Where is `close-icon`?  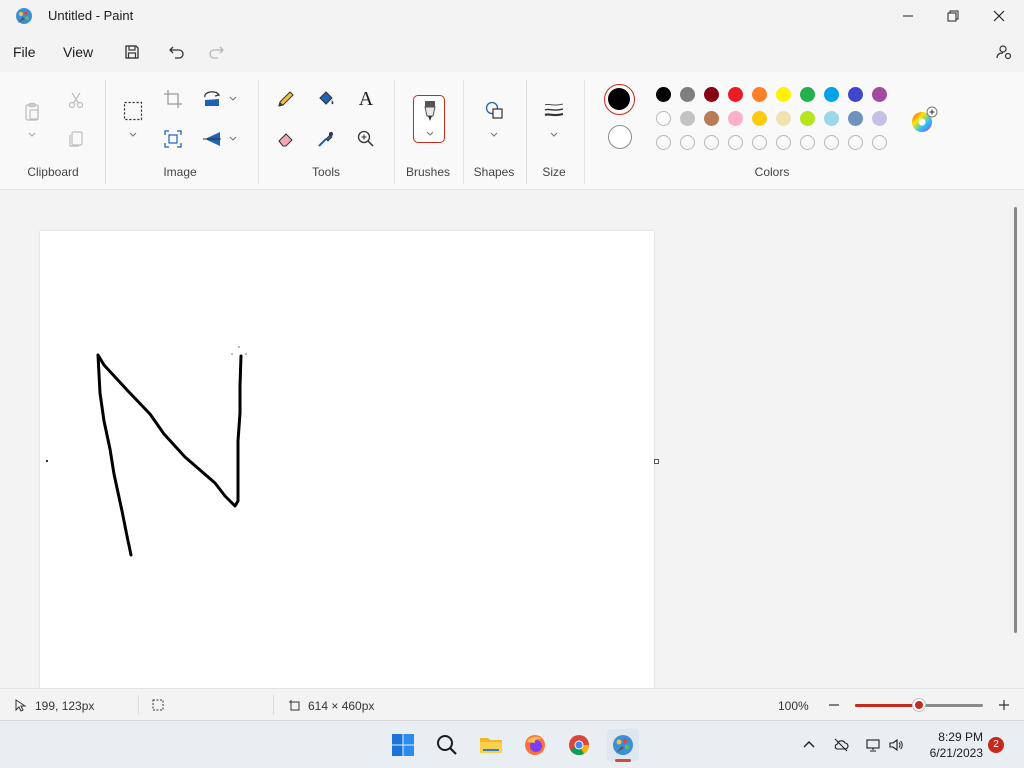 close-icon is located at coordinates (999, 16).